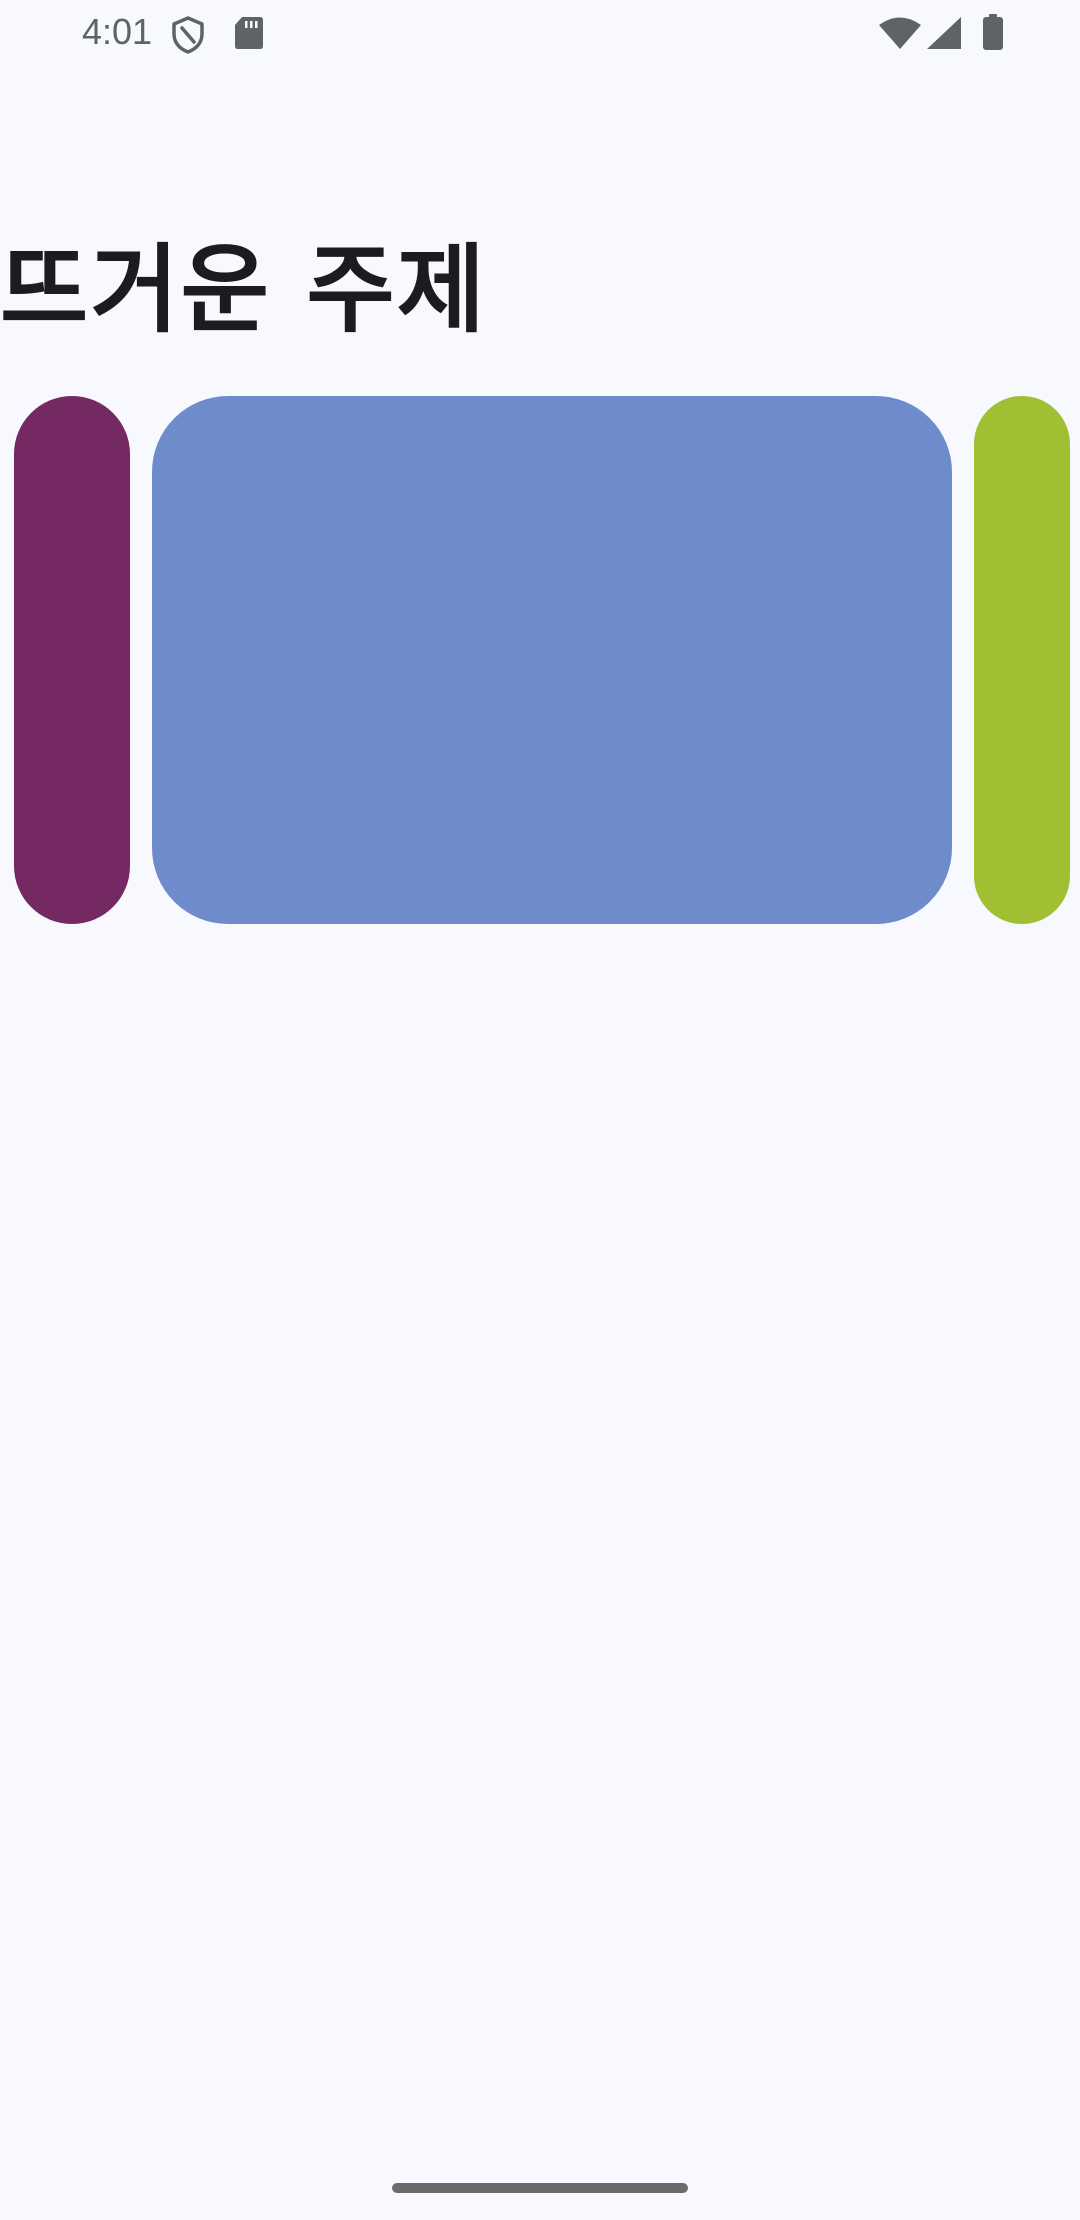  What do you see at coordinates (188, 35) in the screenshot?
I see `shield-icon` at bounding box center [188, 35].